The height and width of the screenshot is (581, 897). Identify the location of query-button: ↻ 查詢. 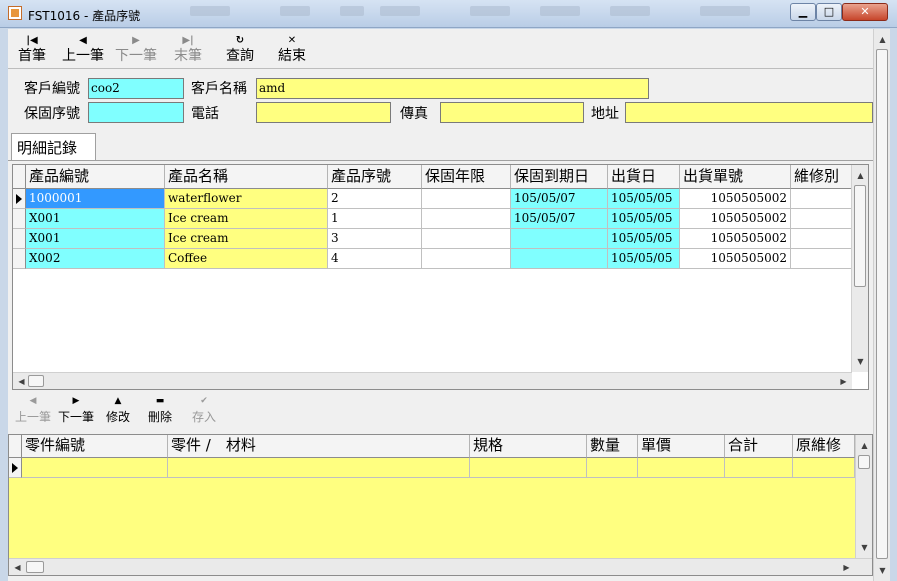
(240, 49).